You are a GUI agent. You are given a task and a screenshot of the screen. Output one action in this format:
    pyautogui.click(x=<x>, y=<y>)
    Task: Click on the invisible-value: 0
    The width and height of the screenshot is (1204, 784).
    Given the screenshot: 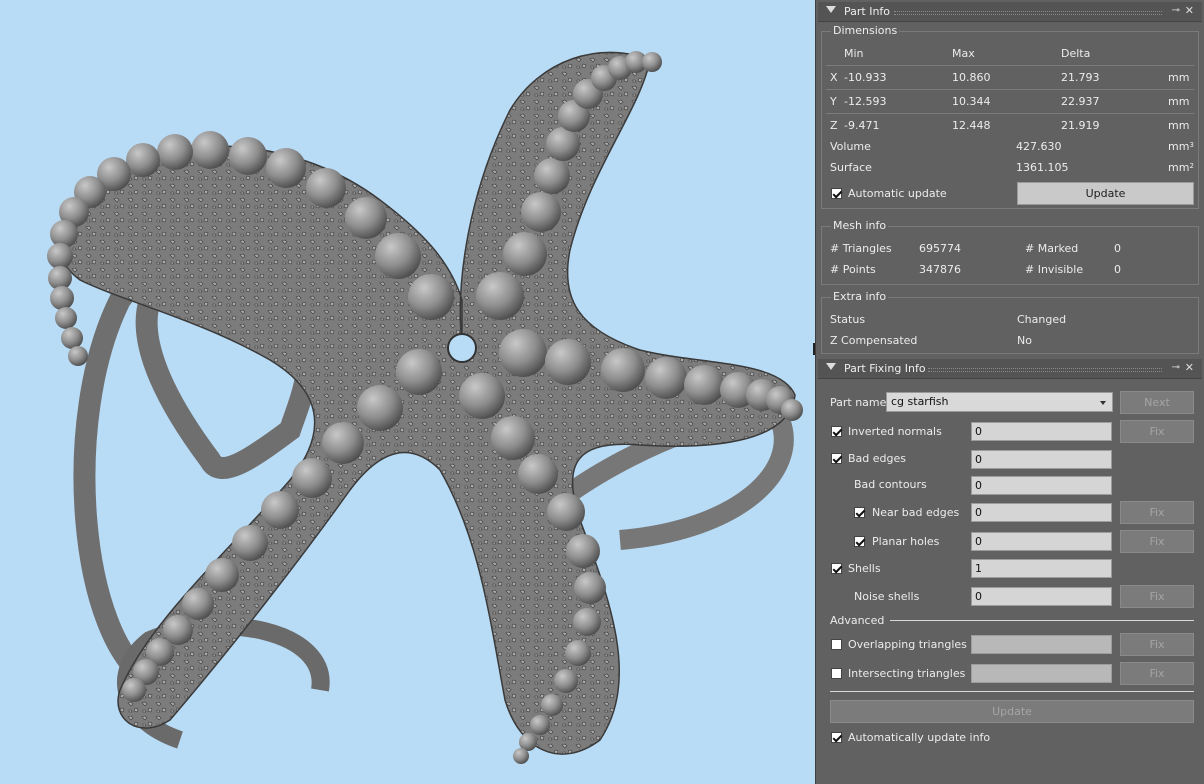 What is the action you would take?
    pyautogui.click(x=1117, y=269)
    